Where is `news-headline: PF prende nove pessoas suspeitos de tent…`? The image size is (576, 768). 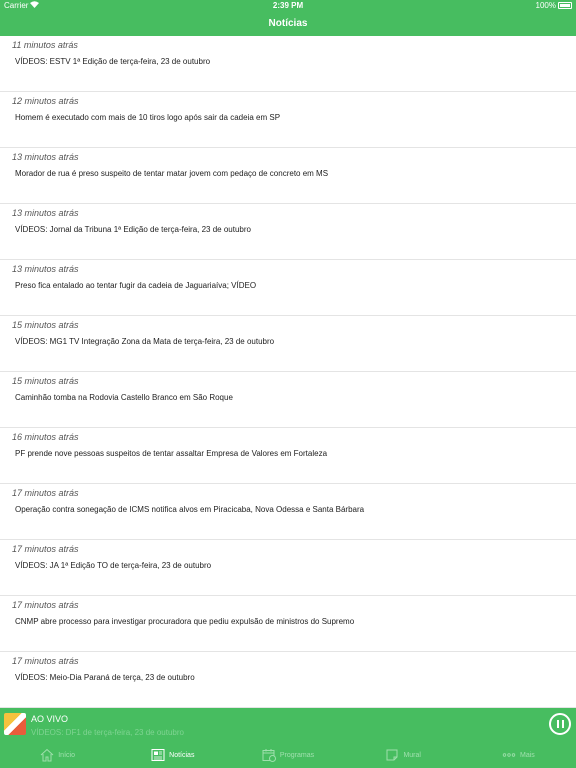 news-headline: PF prende nove pessoas suspeitos de tent… is located at coordinates (171, 453).